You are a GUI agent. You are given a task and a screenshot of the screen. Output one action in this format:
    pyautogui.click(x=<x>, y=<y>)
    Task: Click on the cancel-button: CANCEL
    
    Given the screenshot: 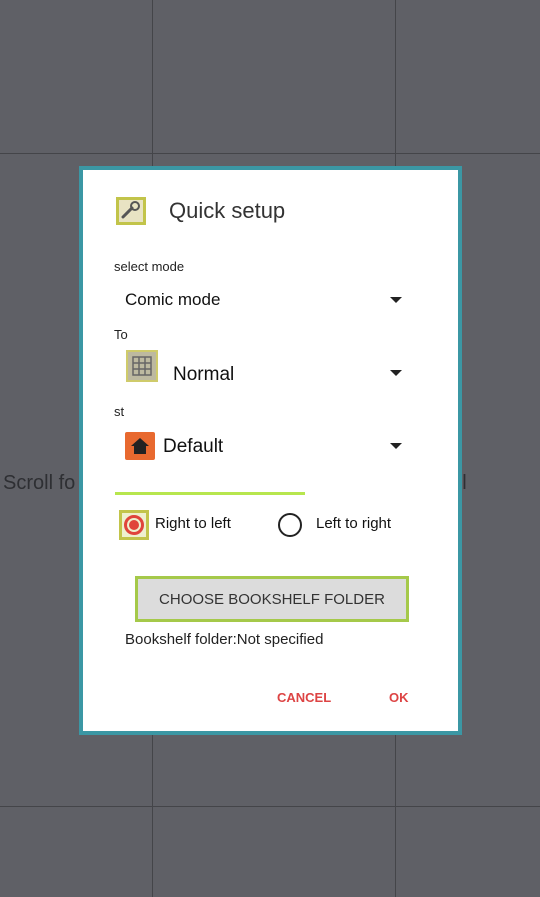 What is the action you would take?
    pyautogui.click(x=304, y=697)
    